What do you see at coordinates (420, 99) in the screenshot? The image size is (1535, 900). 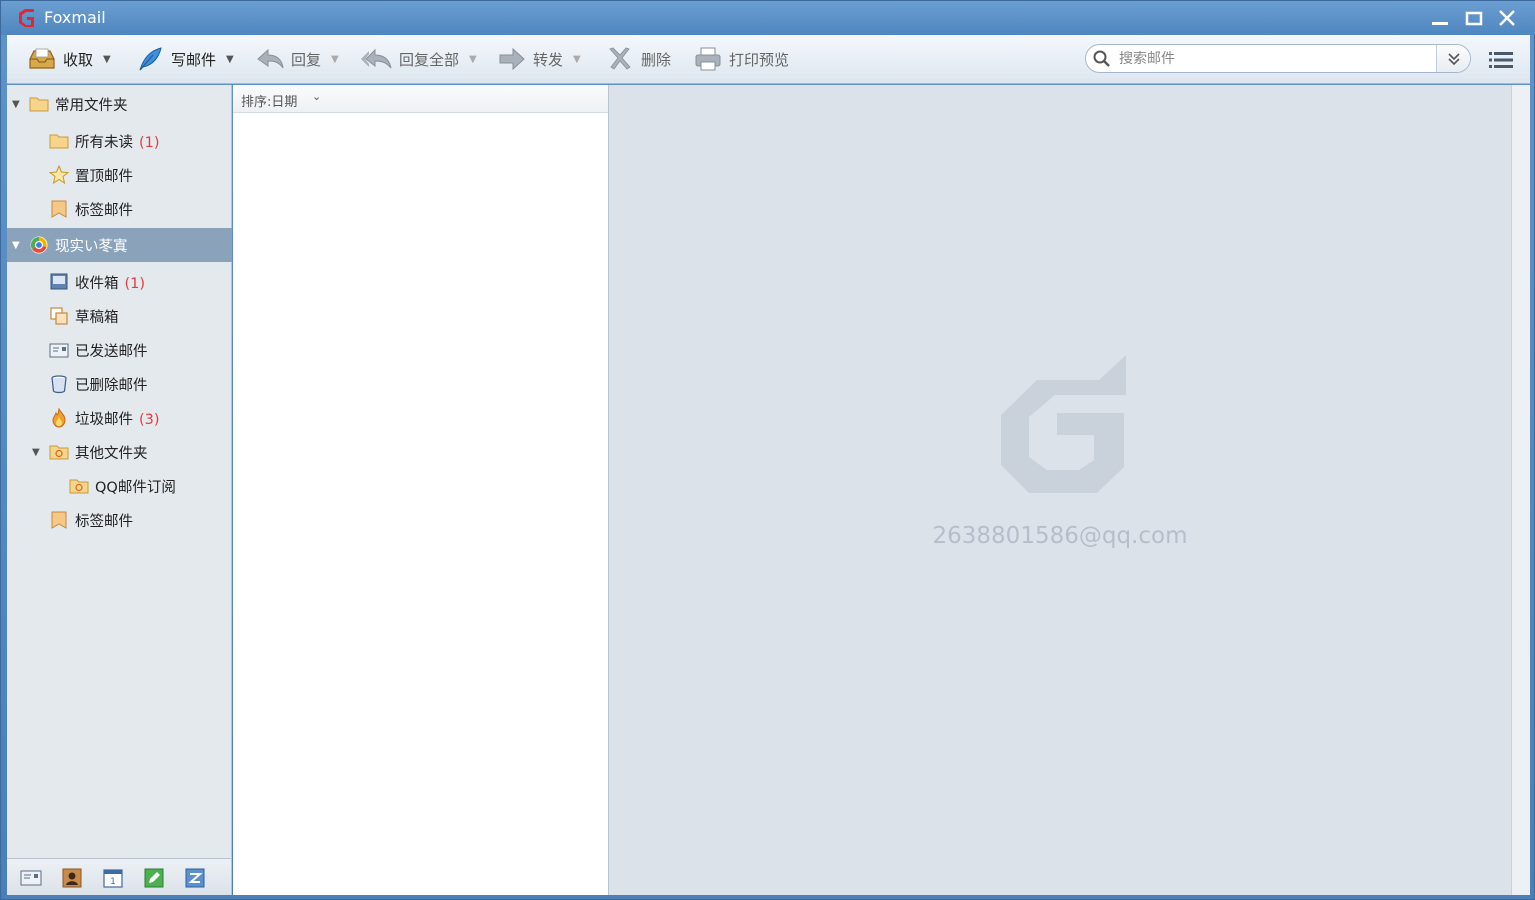 I see `sort-bar: 排序:日期 ⌄` at bounding box center [420, 99].